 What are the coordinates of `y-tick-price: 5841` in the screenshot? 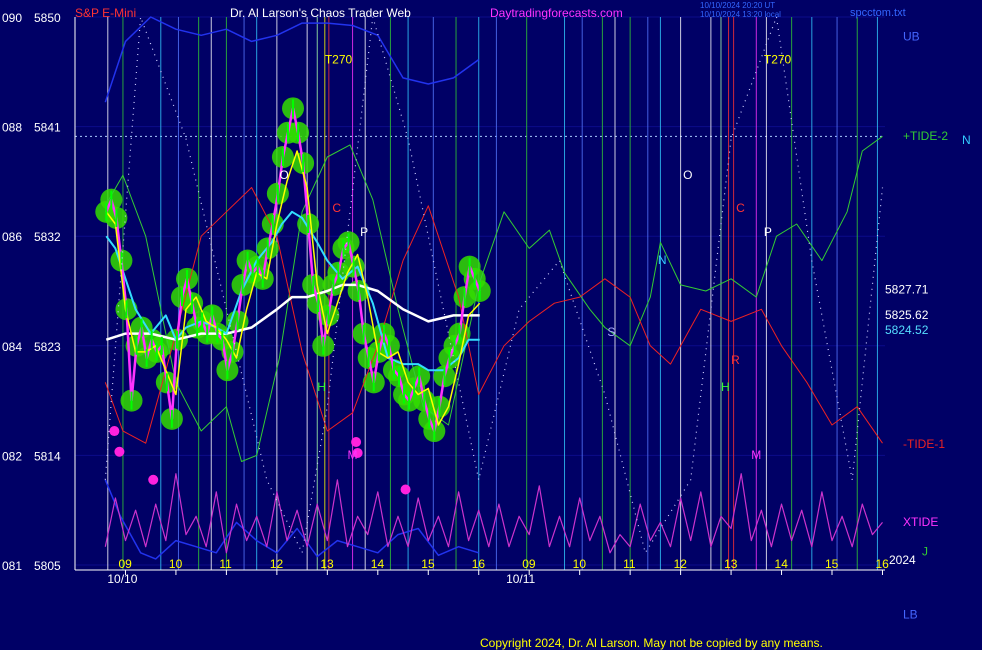 It's located at (47, 128).